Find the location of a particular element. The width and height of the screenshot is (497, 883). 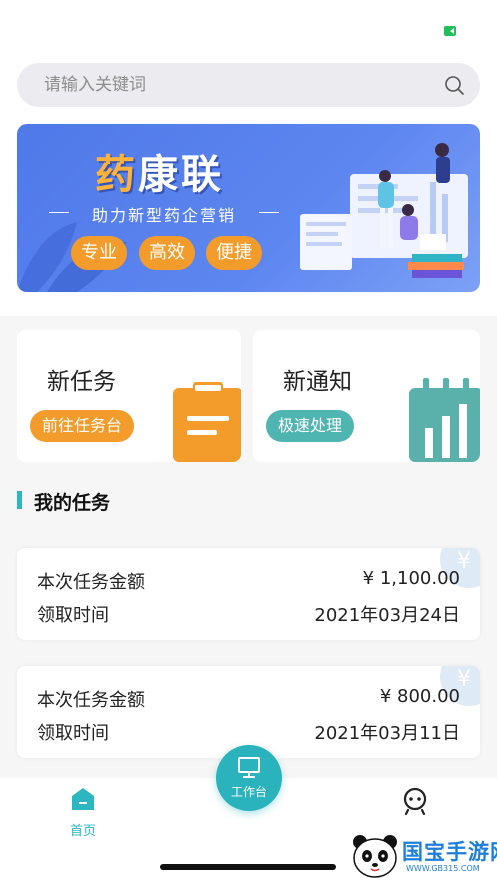

task-item: ¥ 本次任务金额 ¥ 1,100.00 领取时间 2021年03月24日 is located at coordinates (248, 594).